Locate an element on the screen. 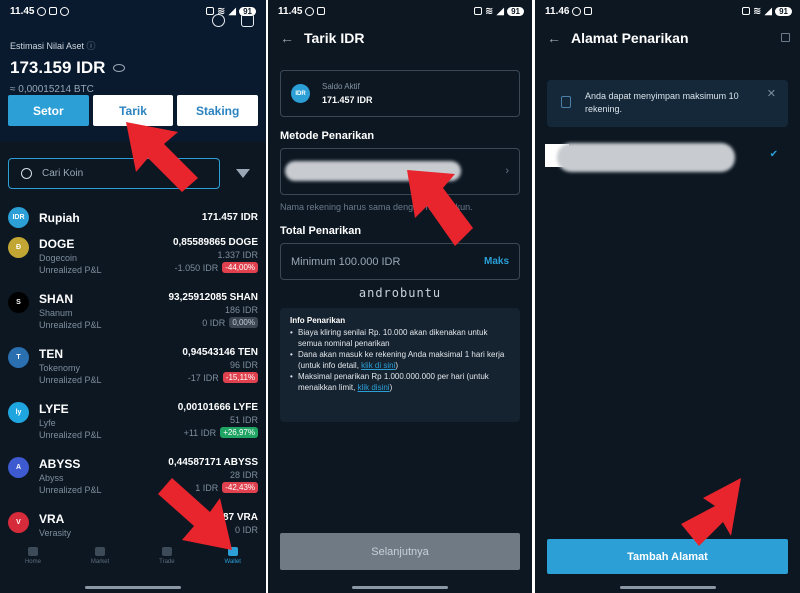  estimate-value: 173.159 IDR is located at coordinates (133, 68).